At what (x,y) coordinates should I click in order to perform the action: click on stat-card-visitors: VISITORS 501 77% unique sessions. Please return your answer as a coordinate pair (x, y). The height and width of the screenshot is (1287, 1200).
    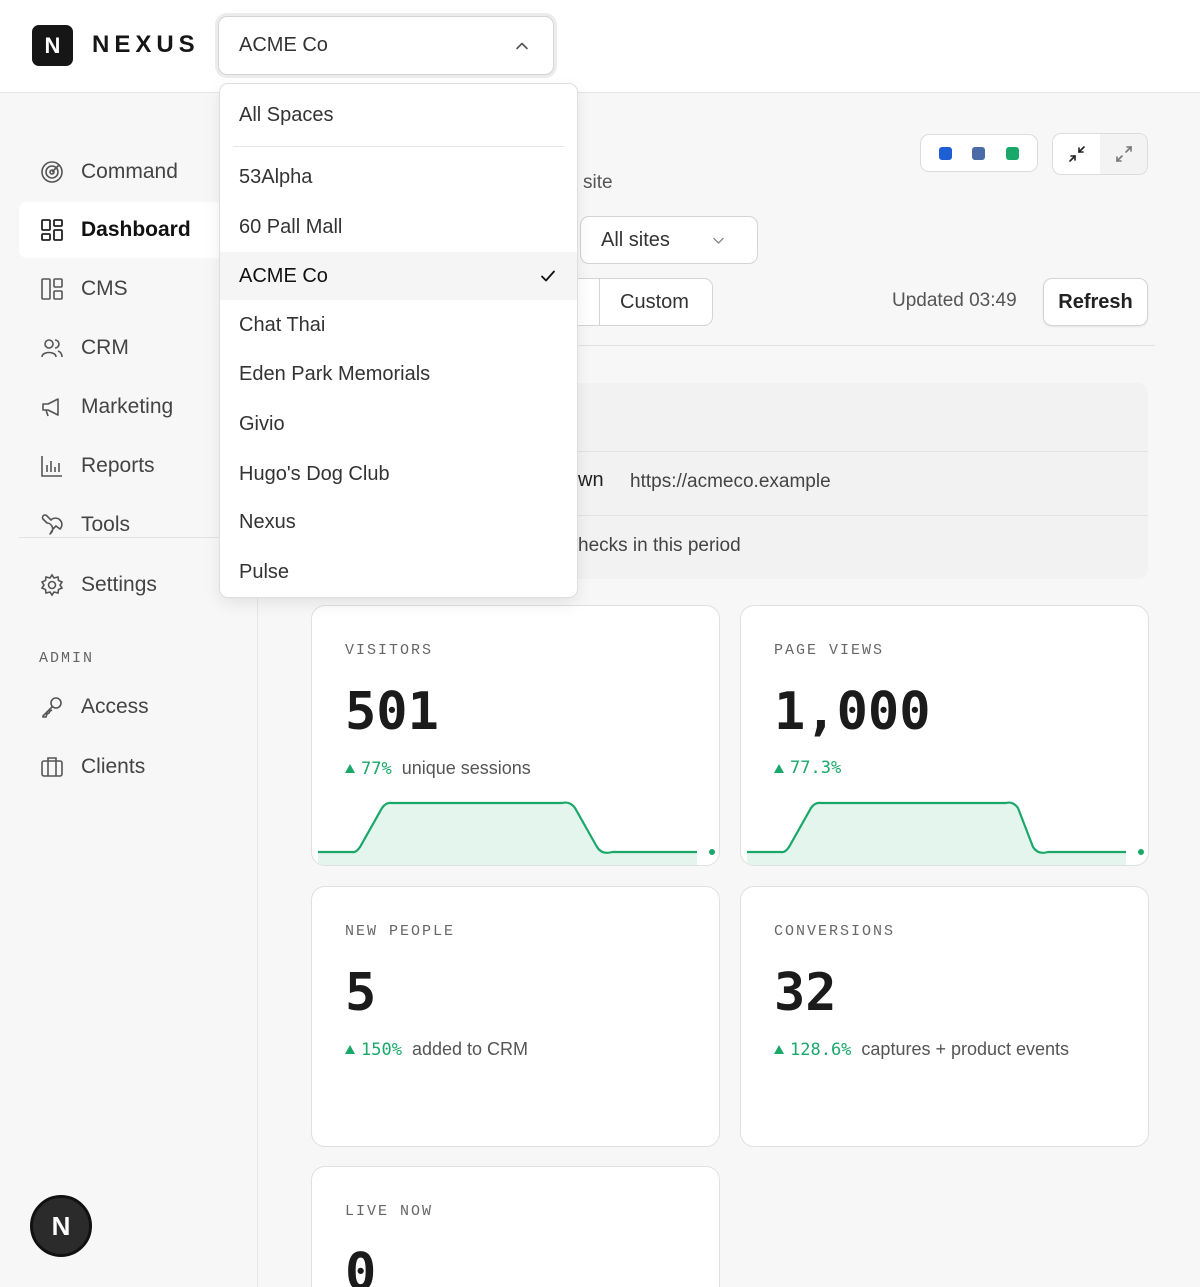
    Looking at the image, I should click on (515, 735).